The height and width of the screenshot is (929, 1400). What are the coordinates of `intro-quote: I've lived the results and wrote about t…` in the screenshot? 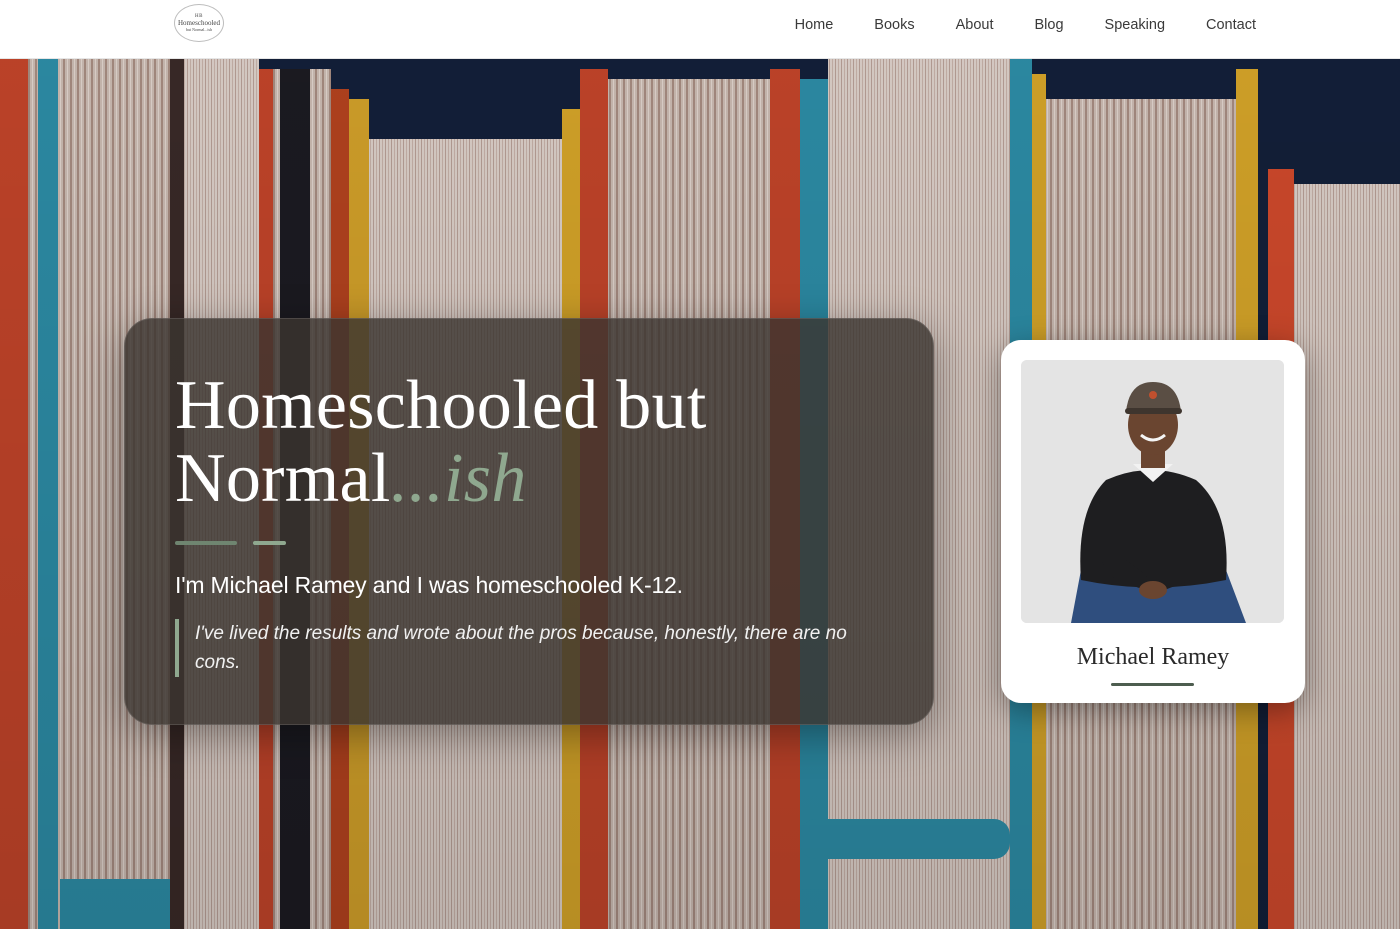 It's located at (525, 648).